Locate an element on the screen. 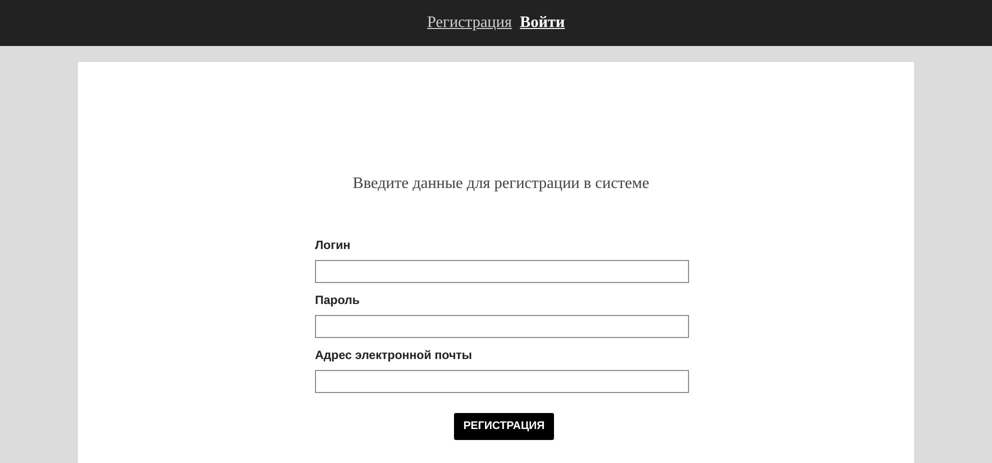 This screenshot has height=463, width=992. field-label: Пароль is located at coordinates (338, 300).